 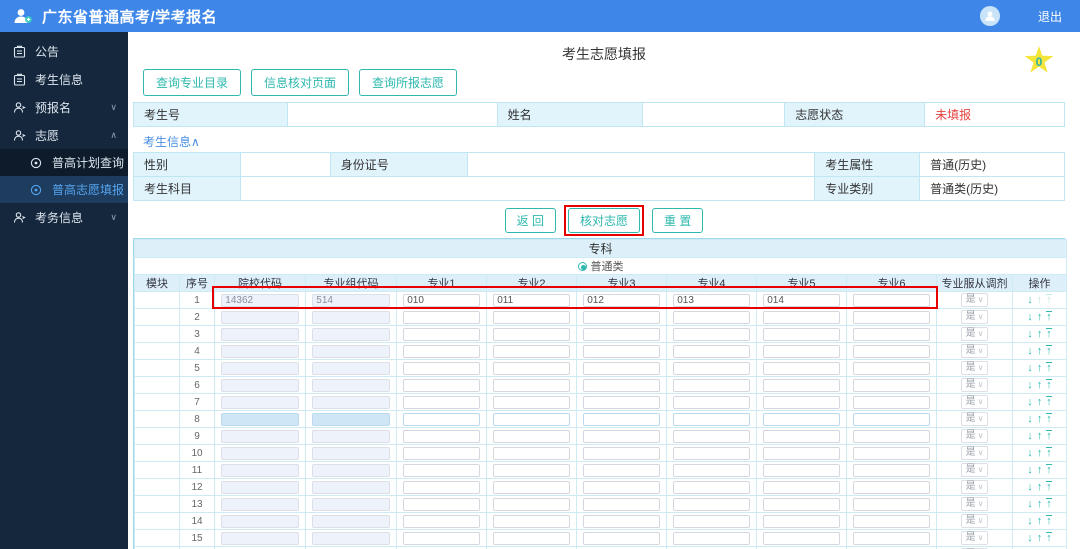 I want to click on avatar, so click(x=989, y=16).